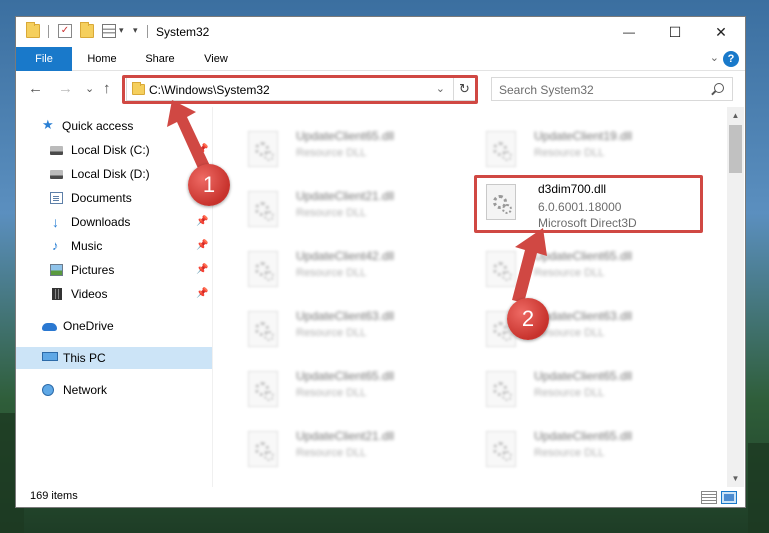  Describe the element at coordinates (675, 32) in the screenshot. I see `maximize-button: ☐` at that location.